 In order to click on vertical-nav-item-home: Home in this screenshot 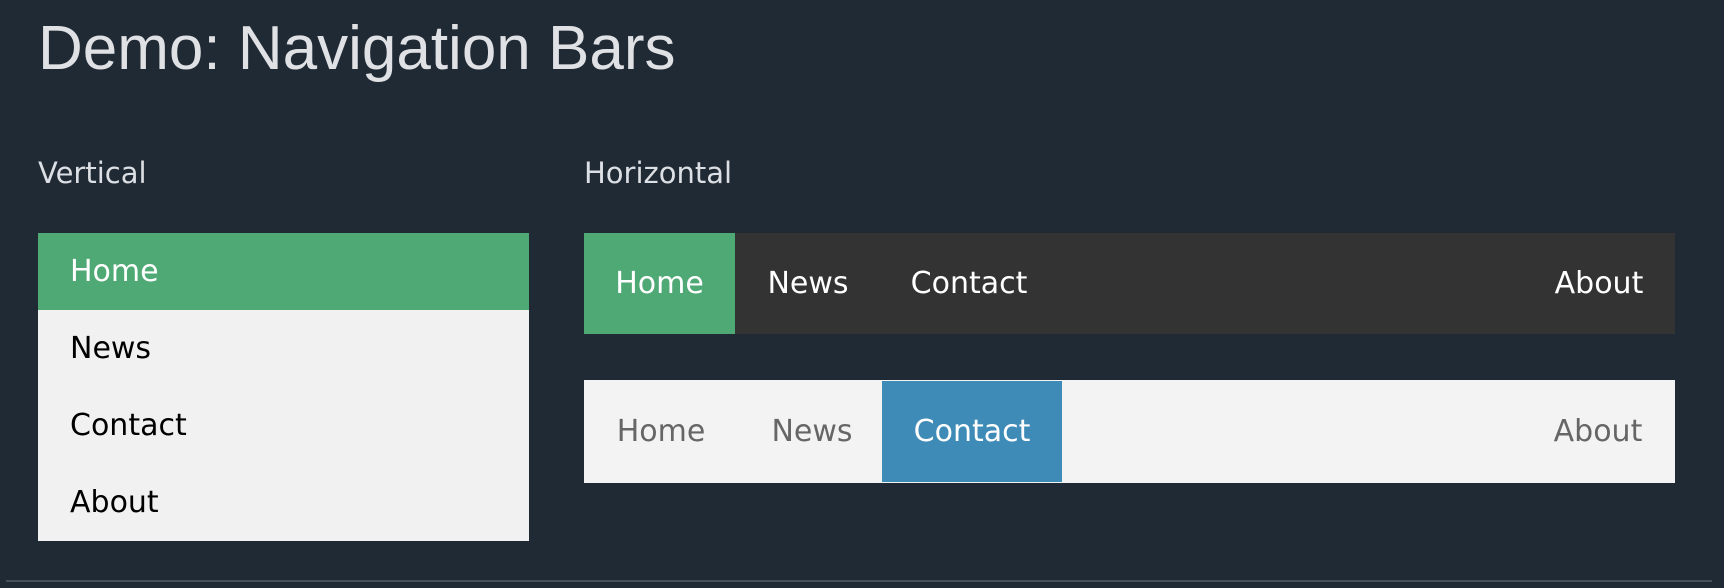, I will do `click(283, 271)`.